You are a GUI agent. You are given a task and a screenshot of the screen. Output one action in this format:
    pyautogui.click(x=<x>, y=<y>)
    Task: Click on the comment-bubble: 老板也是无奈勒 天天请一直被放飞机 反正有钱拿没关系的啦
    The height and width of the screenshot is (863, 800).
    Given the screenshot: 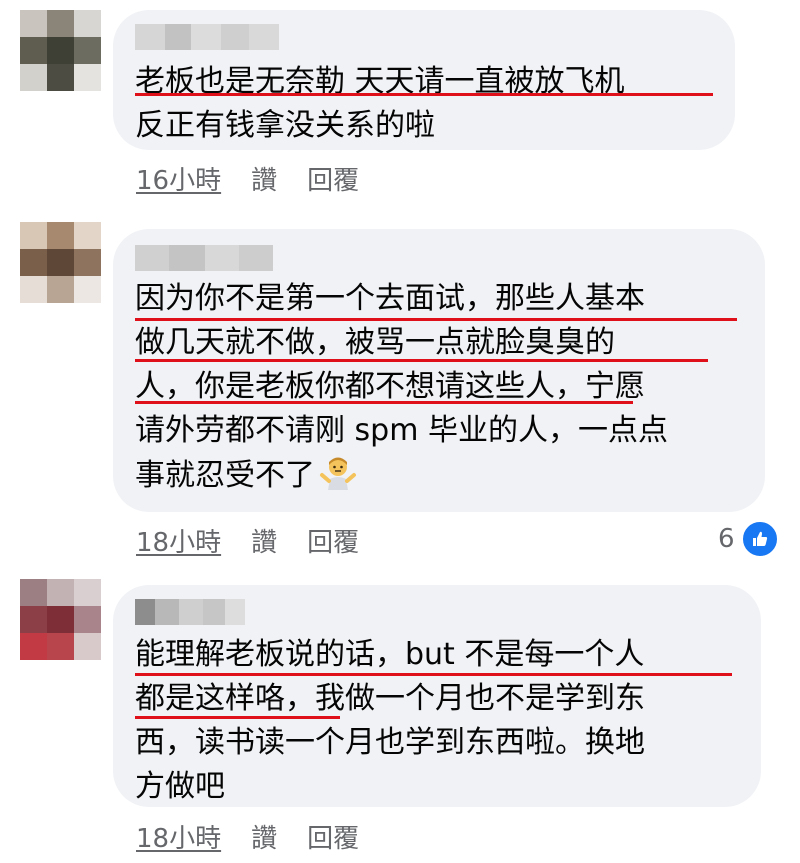 What is the action you would take?
    pyautogui.click(x=424, y=80)
    